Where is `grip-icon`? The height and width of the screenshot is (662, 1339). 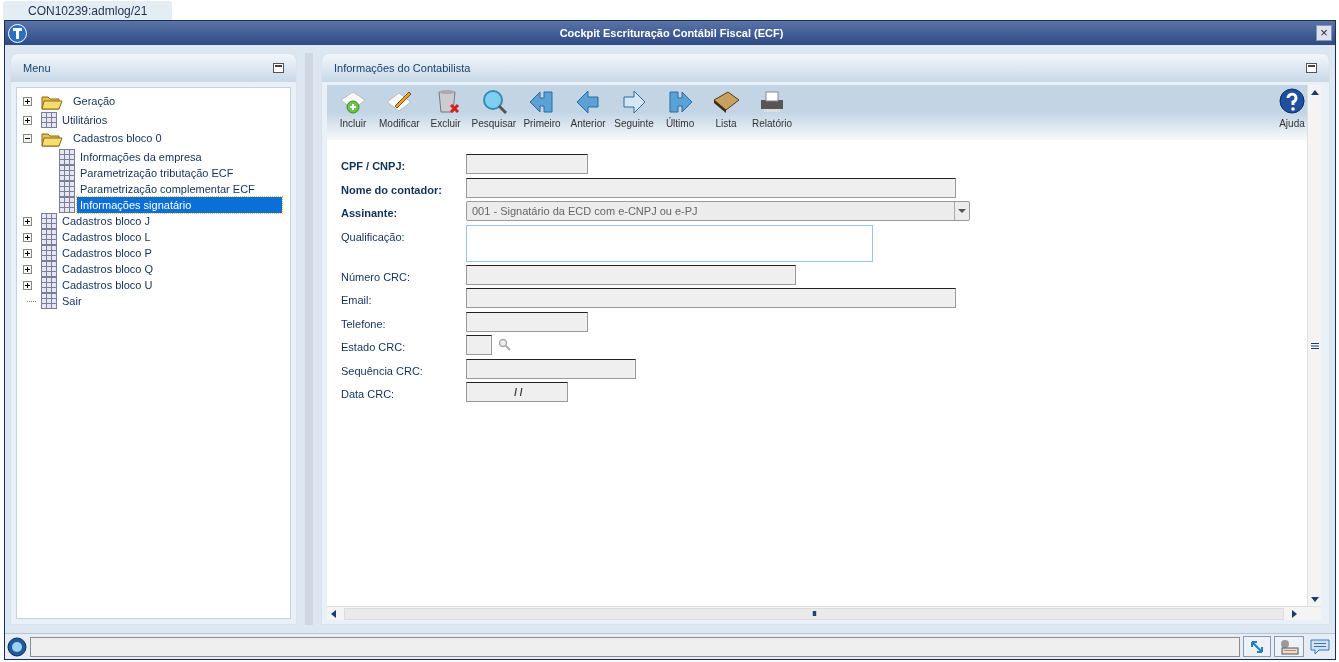
grip-icon is located at coordinates (1314, 345).